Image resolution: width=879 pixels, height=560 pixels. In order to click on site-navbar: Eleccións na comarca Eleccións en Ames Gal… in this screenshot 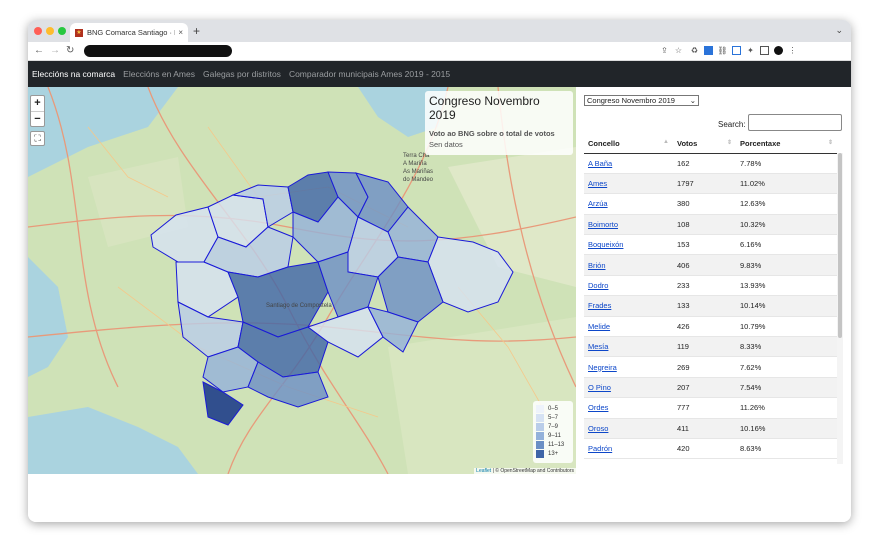, I will do `click(439, 74)`.